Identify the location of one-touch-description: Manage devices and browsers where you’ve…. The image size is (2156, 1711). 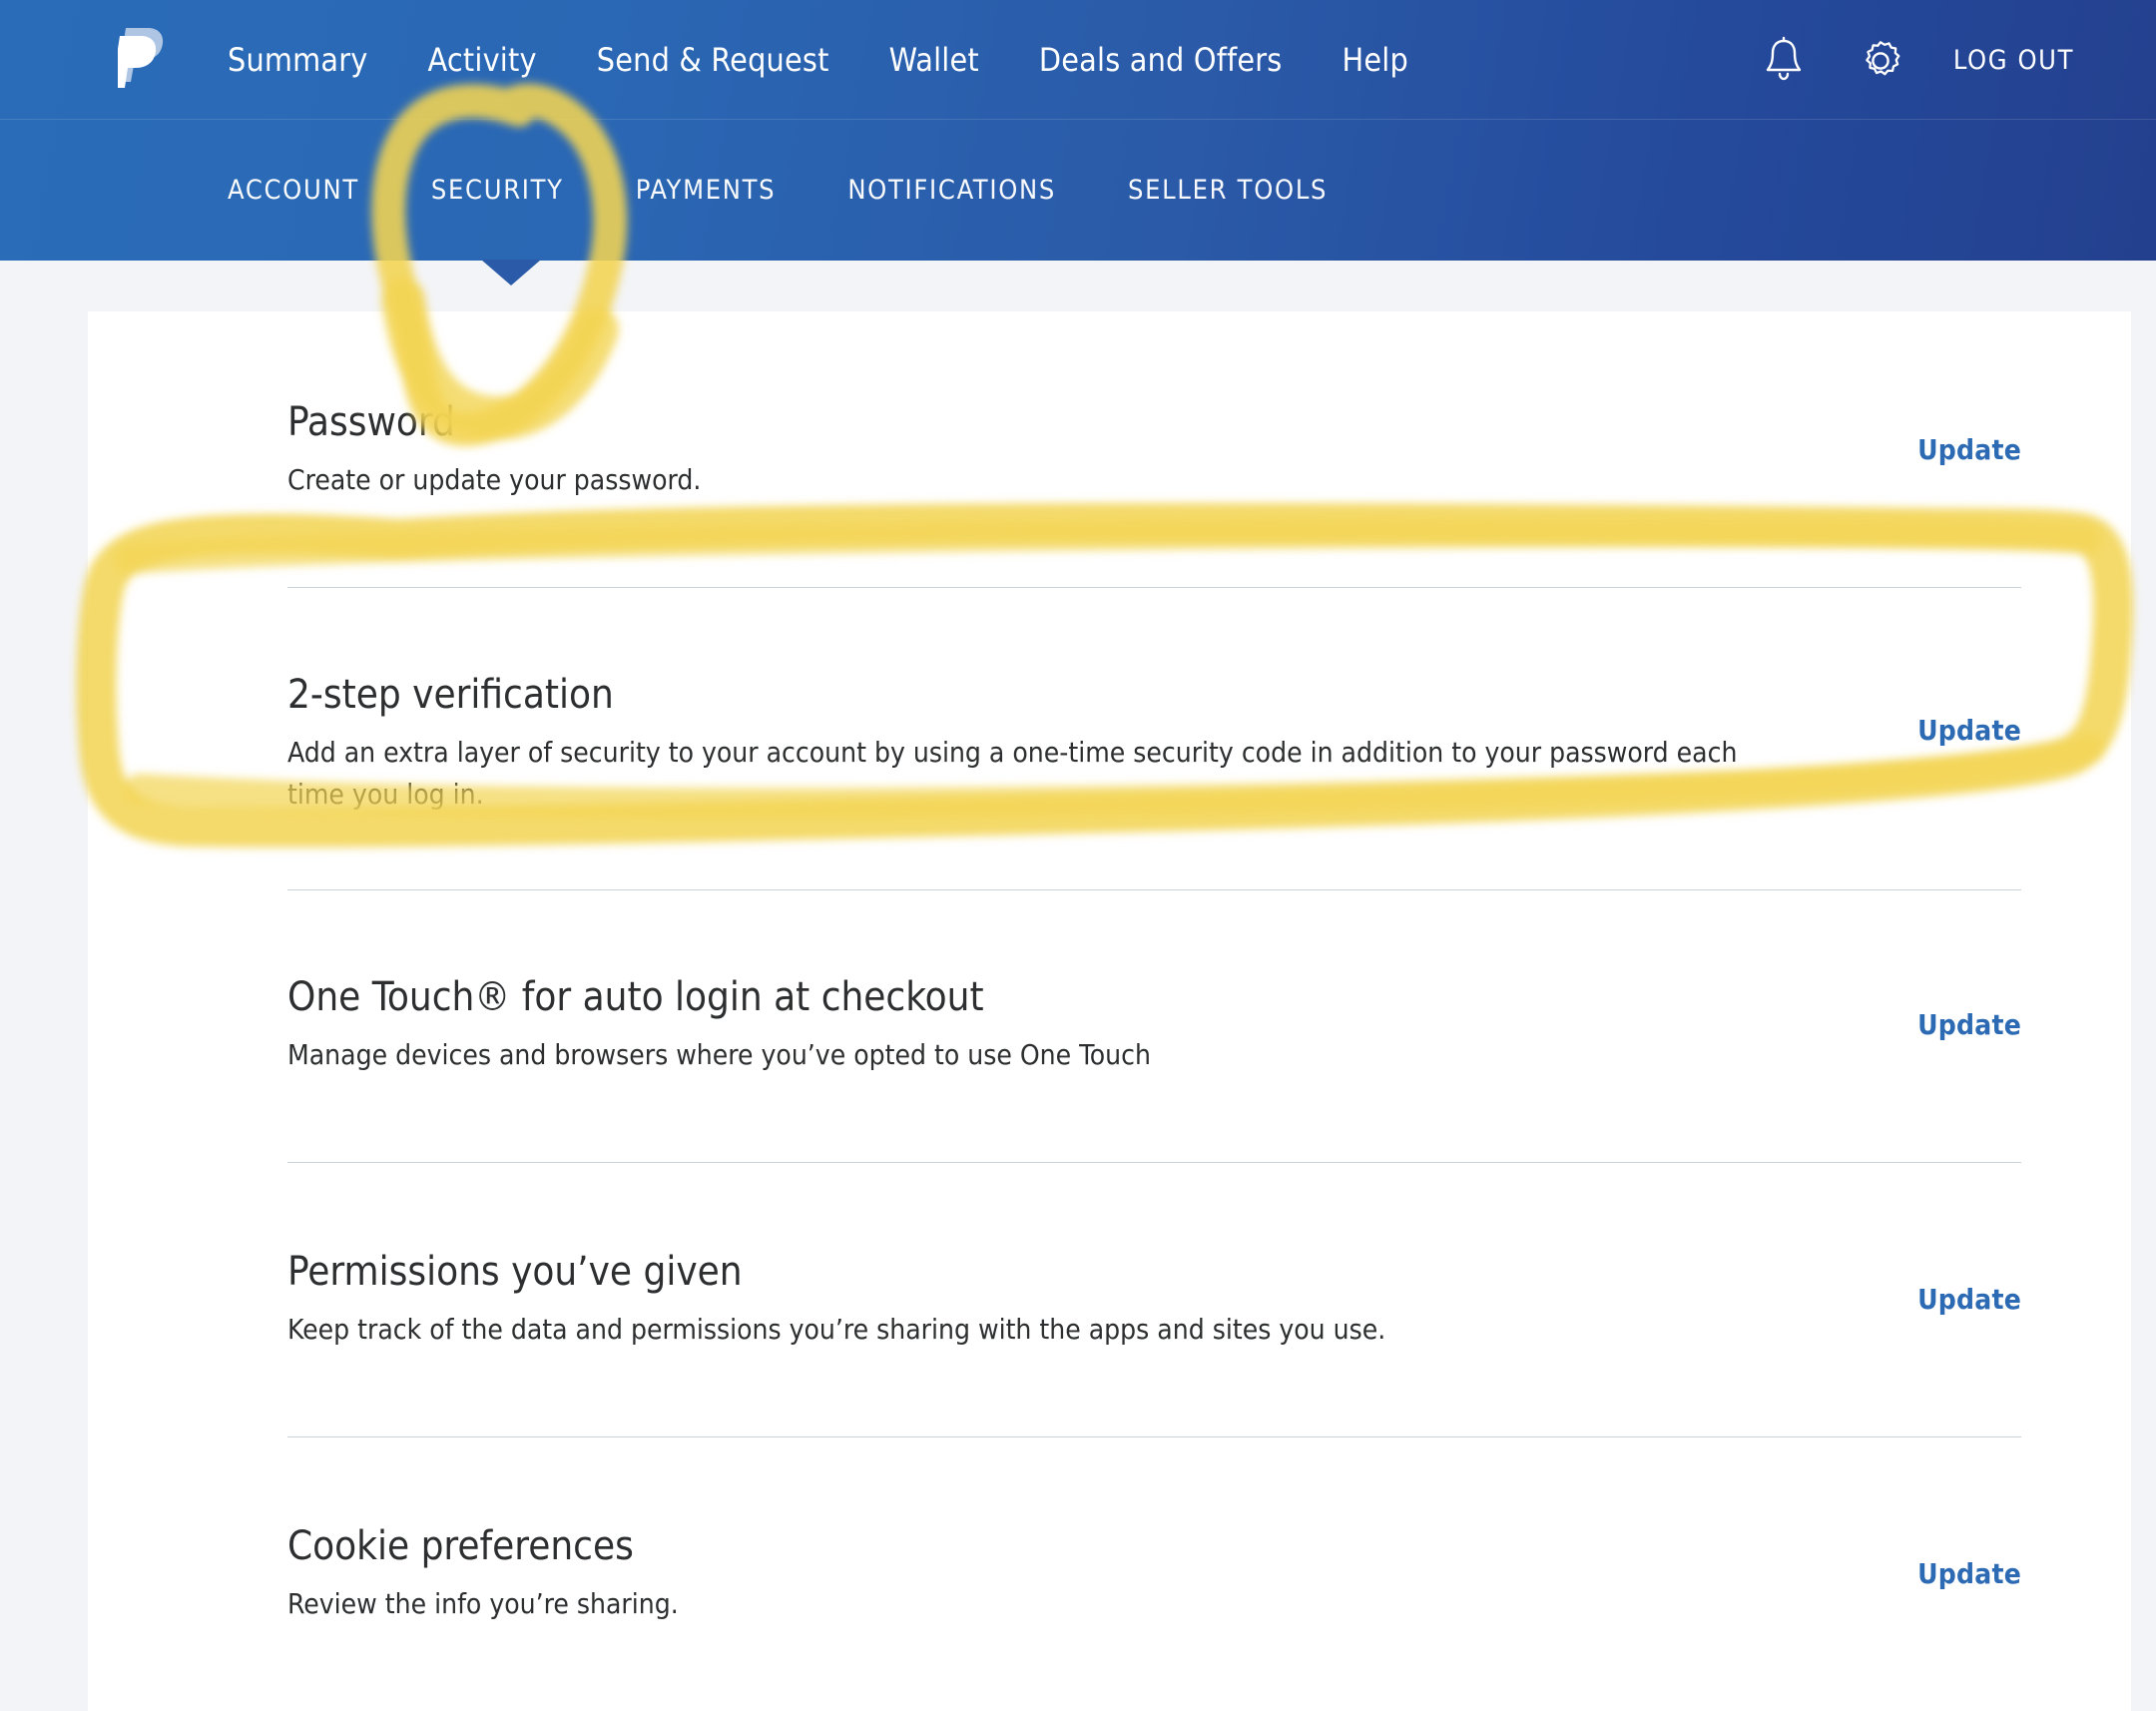
(719, 1054).